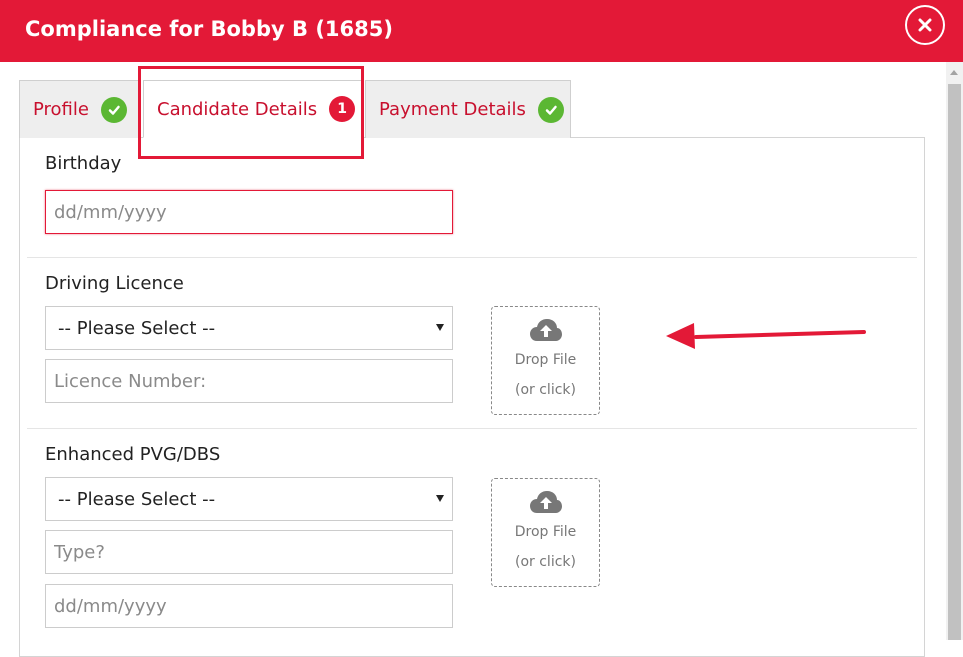 This screenshot has width=963, height=657. I want to click on close-icon, so click(925, 25).